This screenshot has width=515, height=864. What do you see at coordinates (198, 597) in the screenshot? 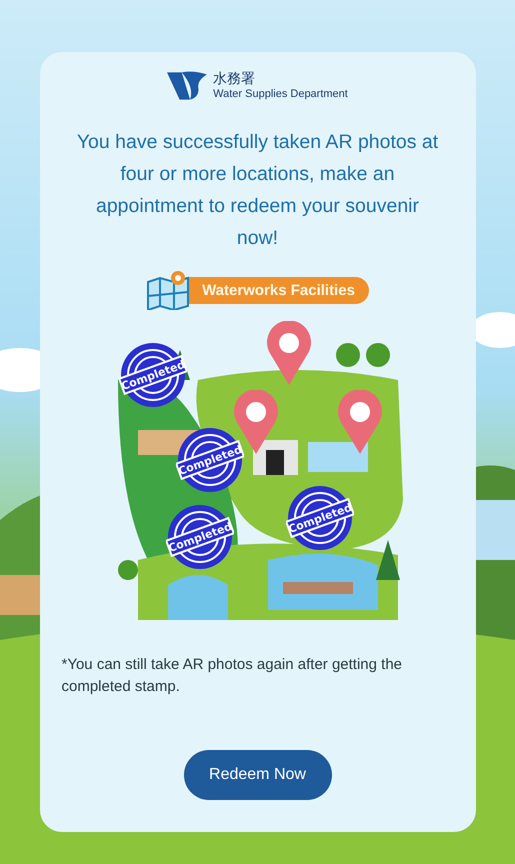
I see `lake` at bounding box center [198, 597].